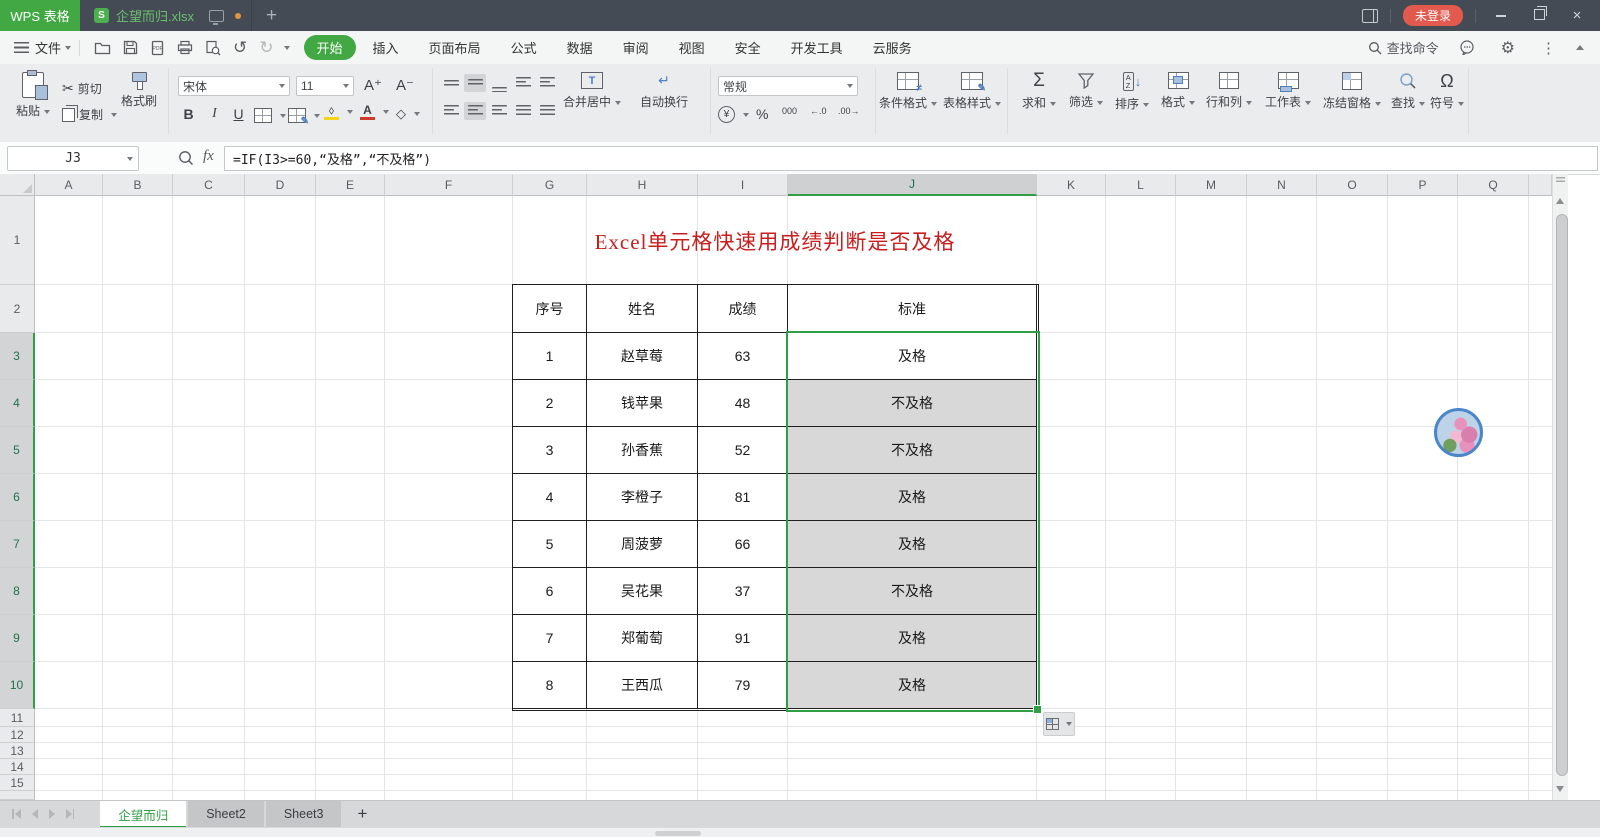 The width and height of the screenshot is (1600, 837). I want to click on increase-indent-button, so click(547, 83).